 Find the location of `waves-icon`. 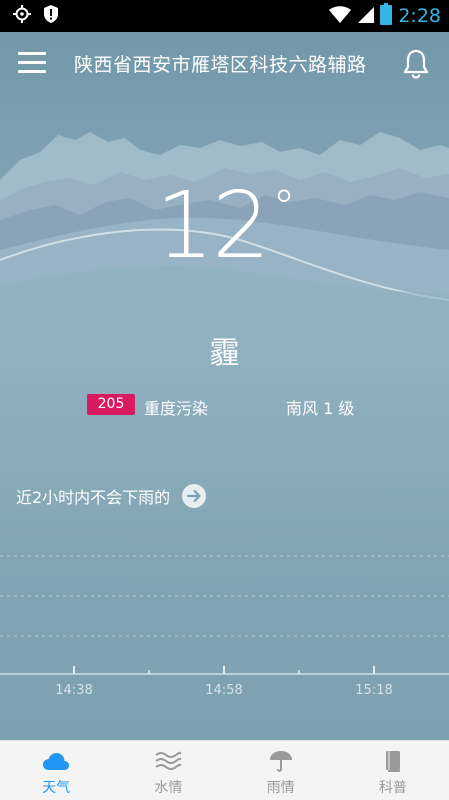

waves-icon is located at coordinates (168, 760).